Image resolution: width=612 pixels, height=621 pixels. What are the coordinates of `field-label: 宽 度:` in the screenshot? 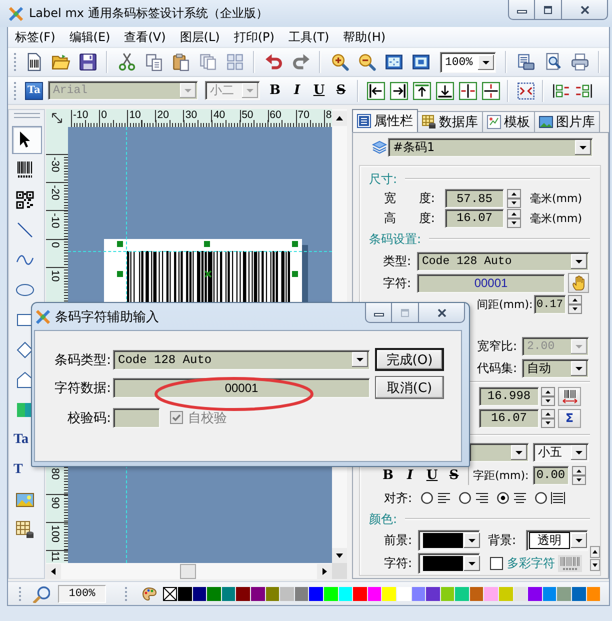 It's located at (410, 198).